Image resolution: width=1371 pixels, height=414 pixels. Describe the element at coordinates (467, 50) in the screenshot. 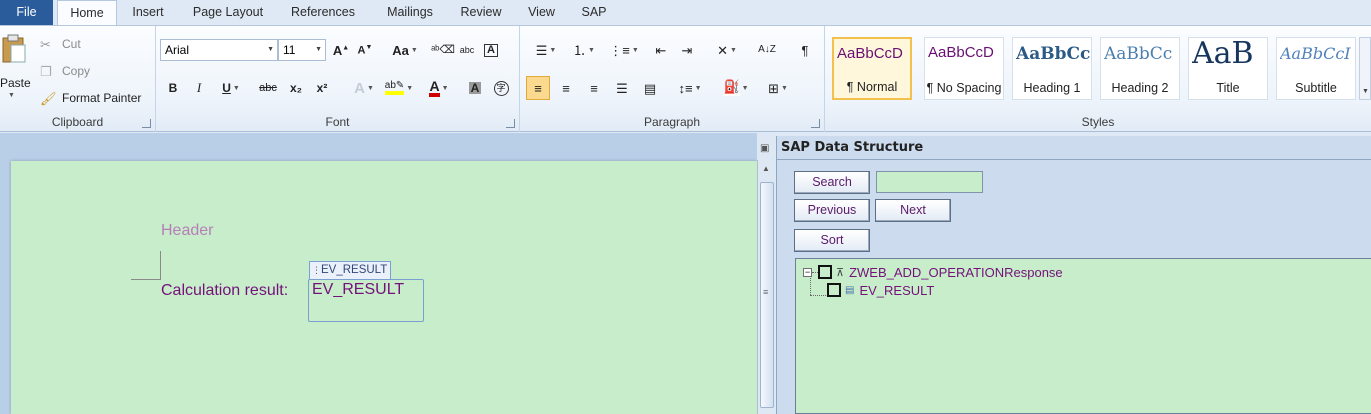

I see `phonetic-guide-button: abc` at that location.